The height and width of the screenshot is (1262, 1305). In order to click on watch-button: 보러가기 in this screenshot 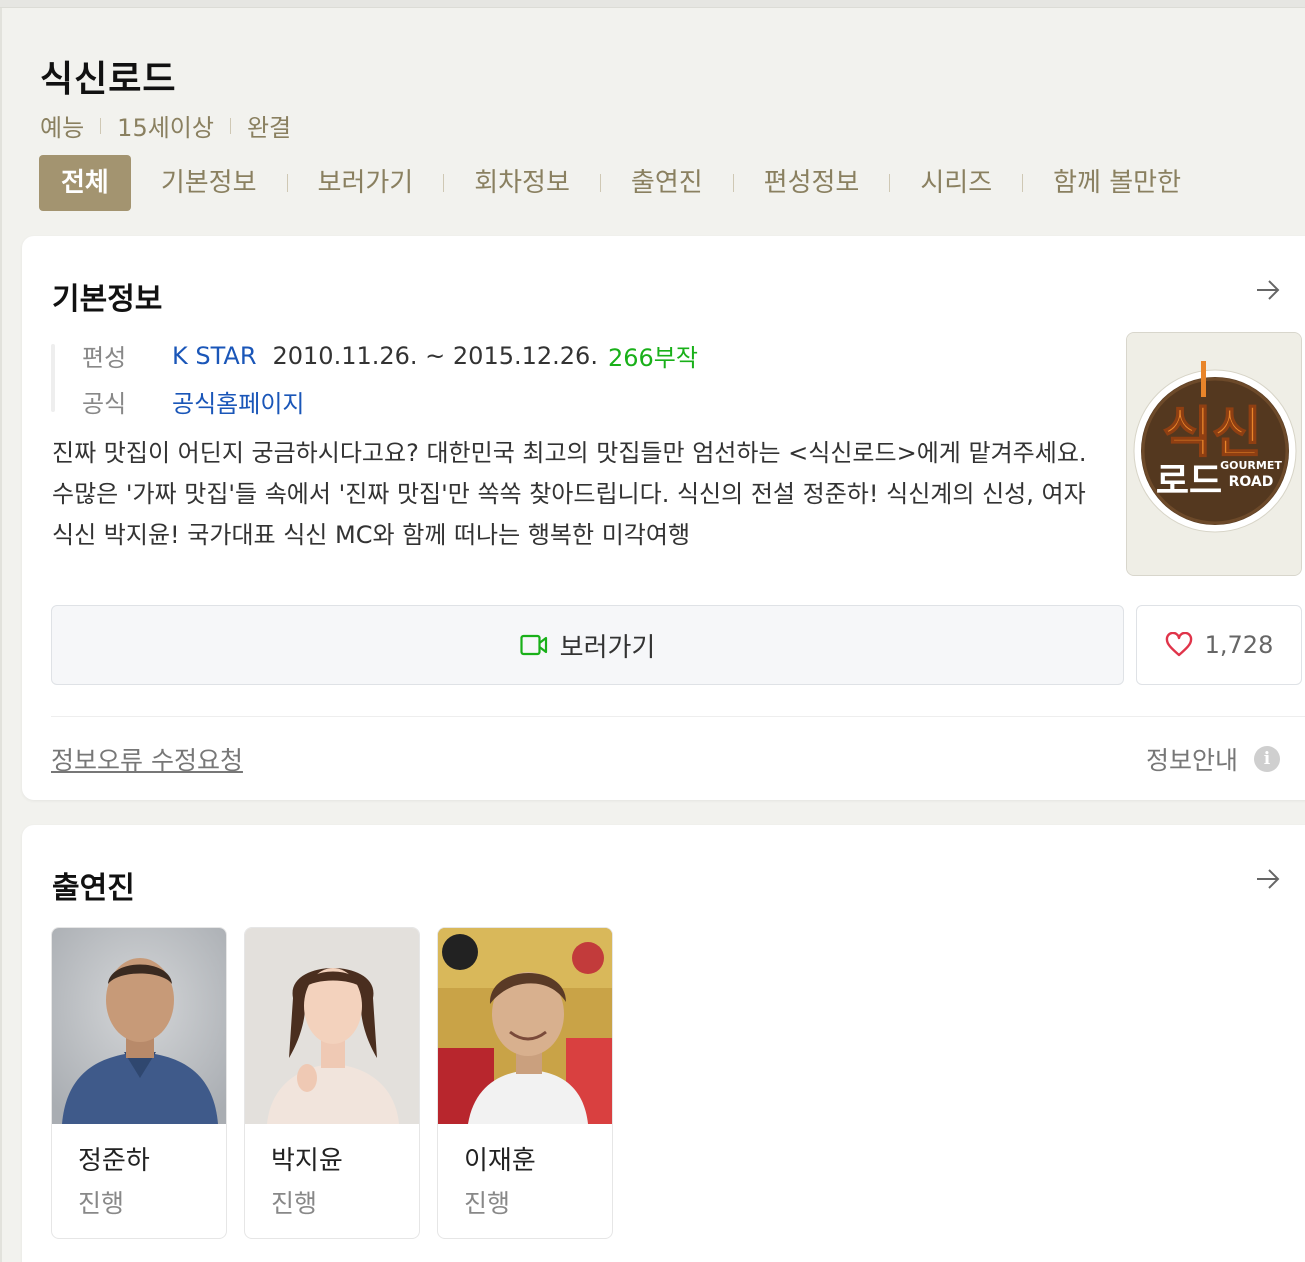, I will do `click(587, 645)`.